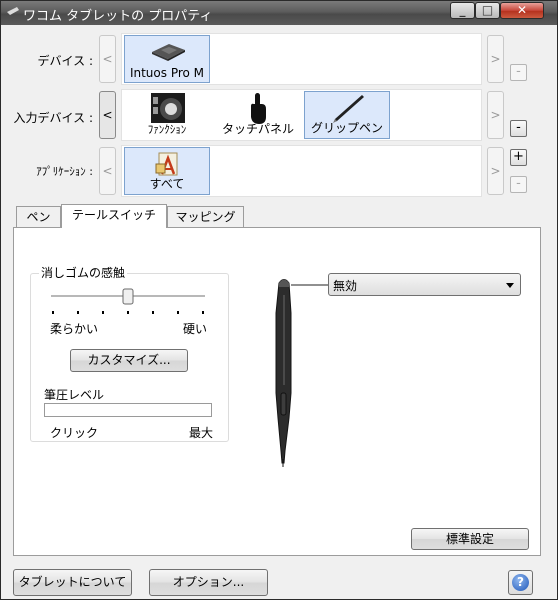 The width and height of the screenshot is (558, 600). Describe the element at coordinates (72, 582) in the screenshot. I see `about-tablet-button: タブレットについて` at that location.